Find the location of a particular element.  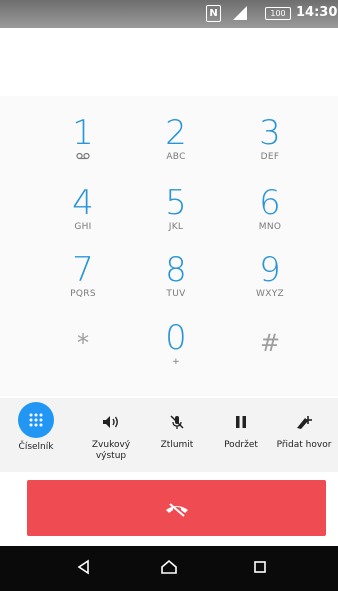

battery-icon: 100 is located at coordinates (278, 13).